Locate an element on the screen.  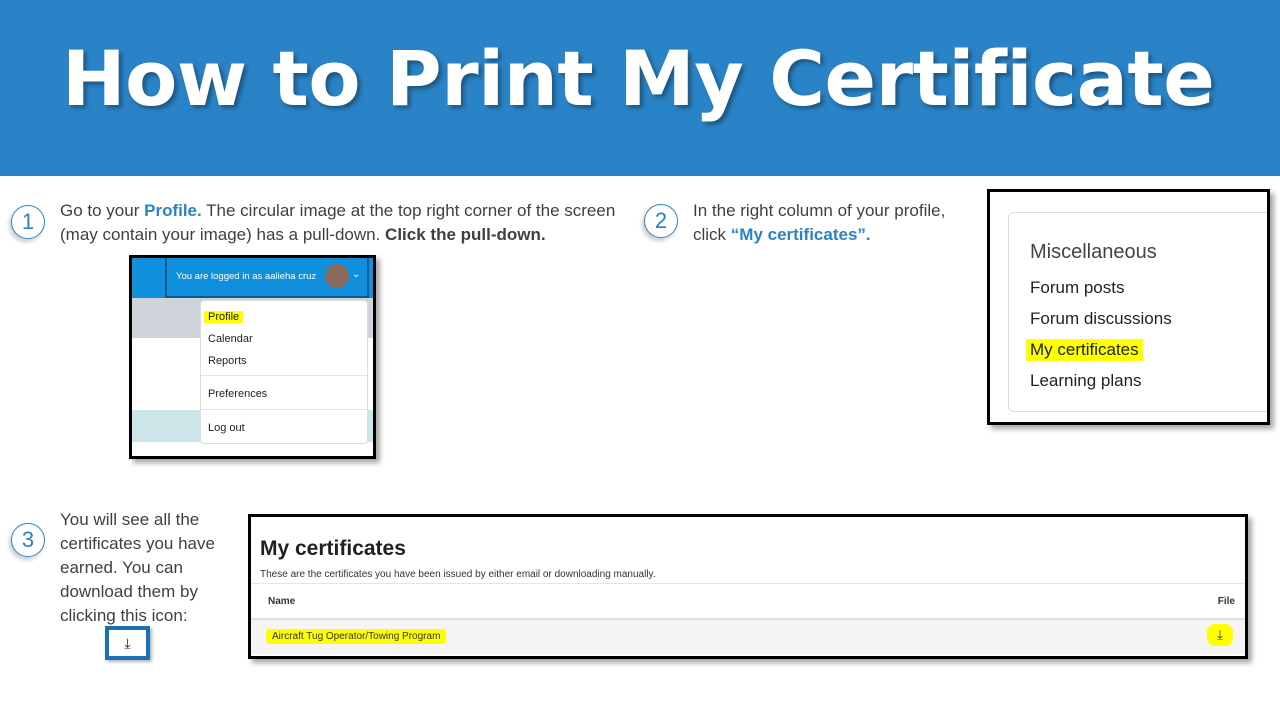
profile-highlight: Profile. is located at coordinates (173, 210).